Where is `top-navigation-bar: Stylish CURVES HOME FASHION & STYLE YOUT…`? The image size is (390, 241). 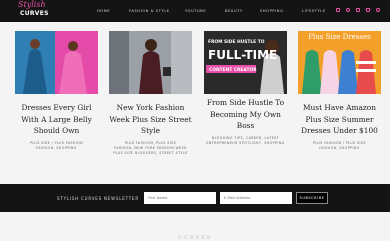
top-navigation-bar: Stylish CURVES HOME FASHION & STYLE YOUT… is located at coordinates (195, 11).